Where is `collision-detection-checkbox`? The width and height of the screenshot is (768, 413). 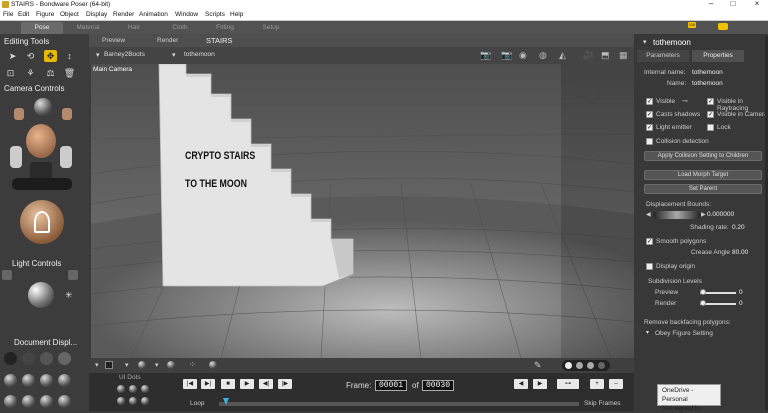
collision-detection-checkbox is located at coordinates (649, 141).